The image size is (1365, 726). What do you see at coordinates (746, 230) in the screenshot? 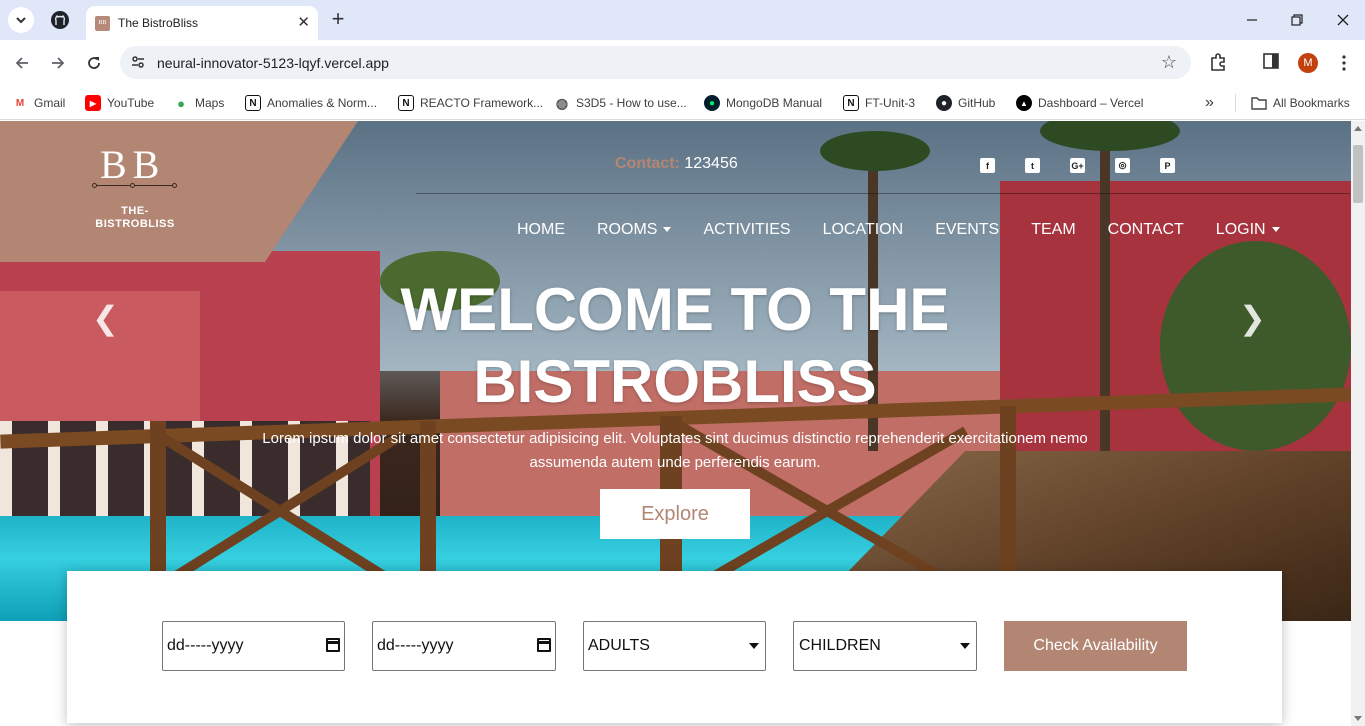
I see `nav-activities: ACTIVITIES` at bounding box center [746, 230].